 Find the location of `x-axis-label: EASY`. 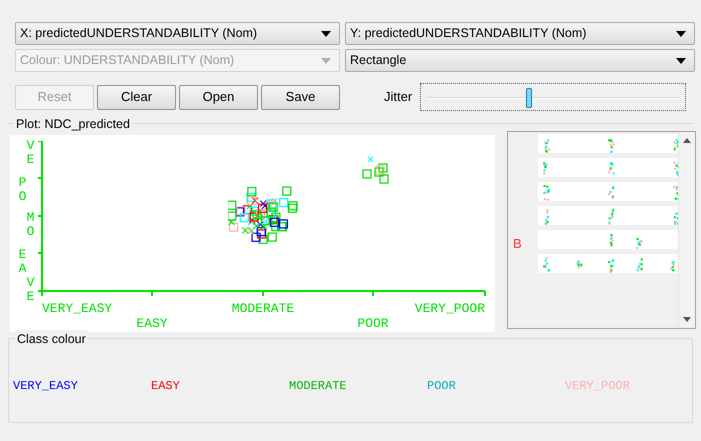

x-axis-label: EASY is located at coordinates (152, 323).